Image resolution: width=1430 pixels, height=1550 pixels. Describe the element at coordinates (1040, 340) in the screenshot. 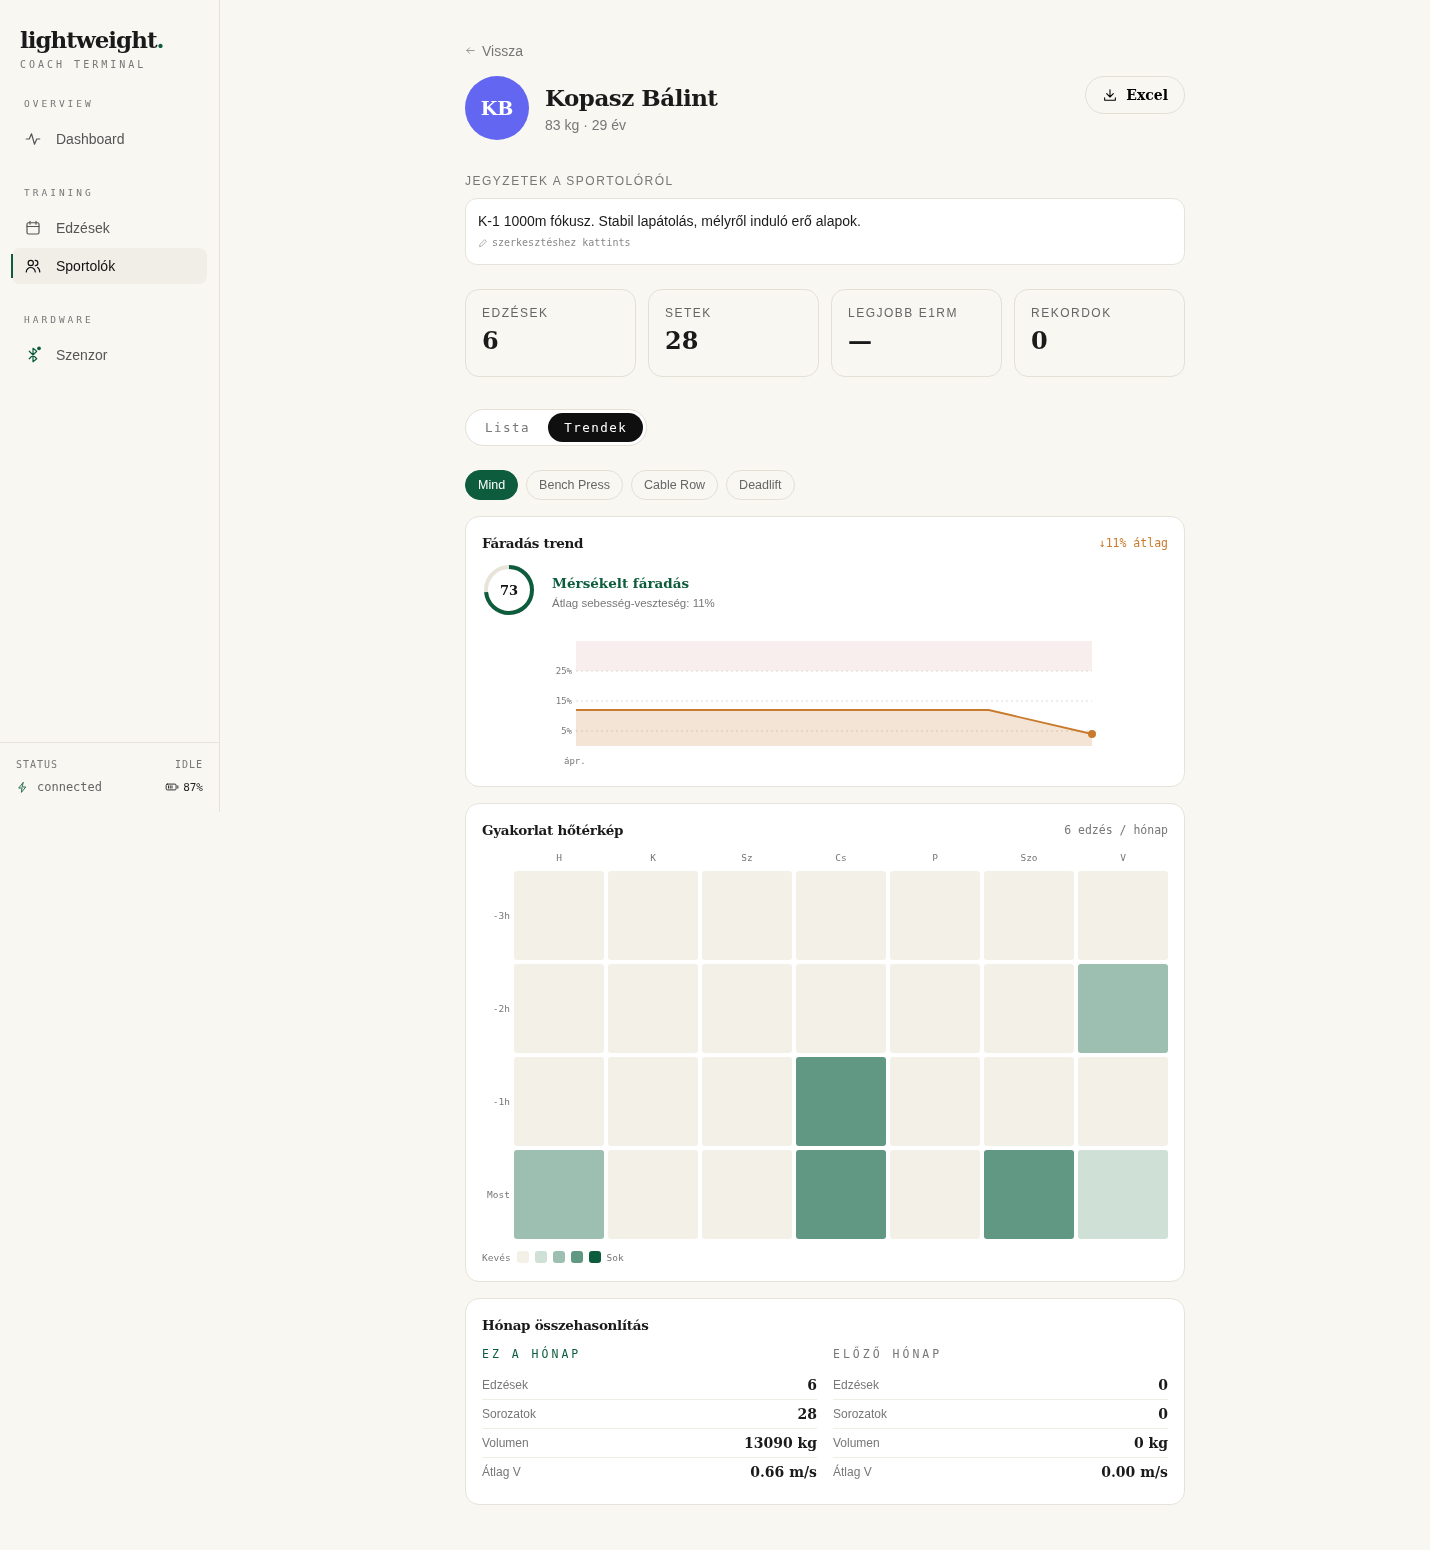

I see `stat-value: 0` at that location.